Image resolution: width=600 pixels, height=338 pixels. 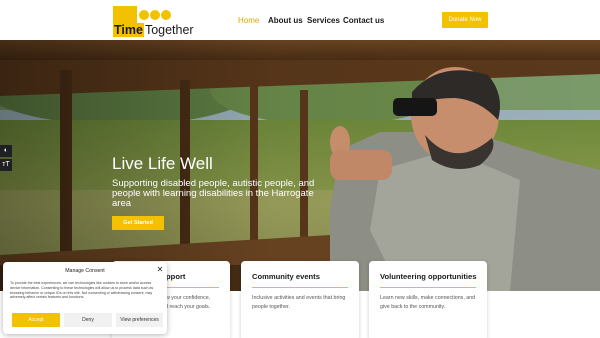 I want to click on contrast-toggle-icon: ◐, so click(x=6, y=151).